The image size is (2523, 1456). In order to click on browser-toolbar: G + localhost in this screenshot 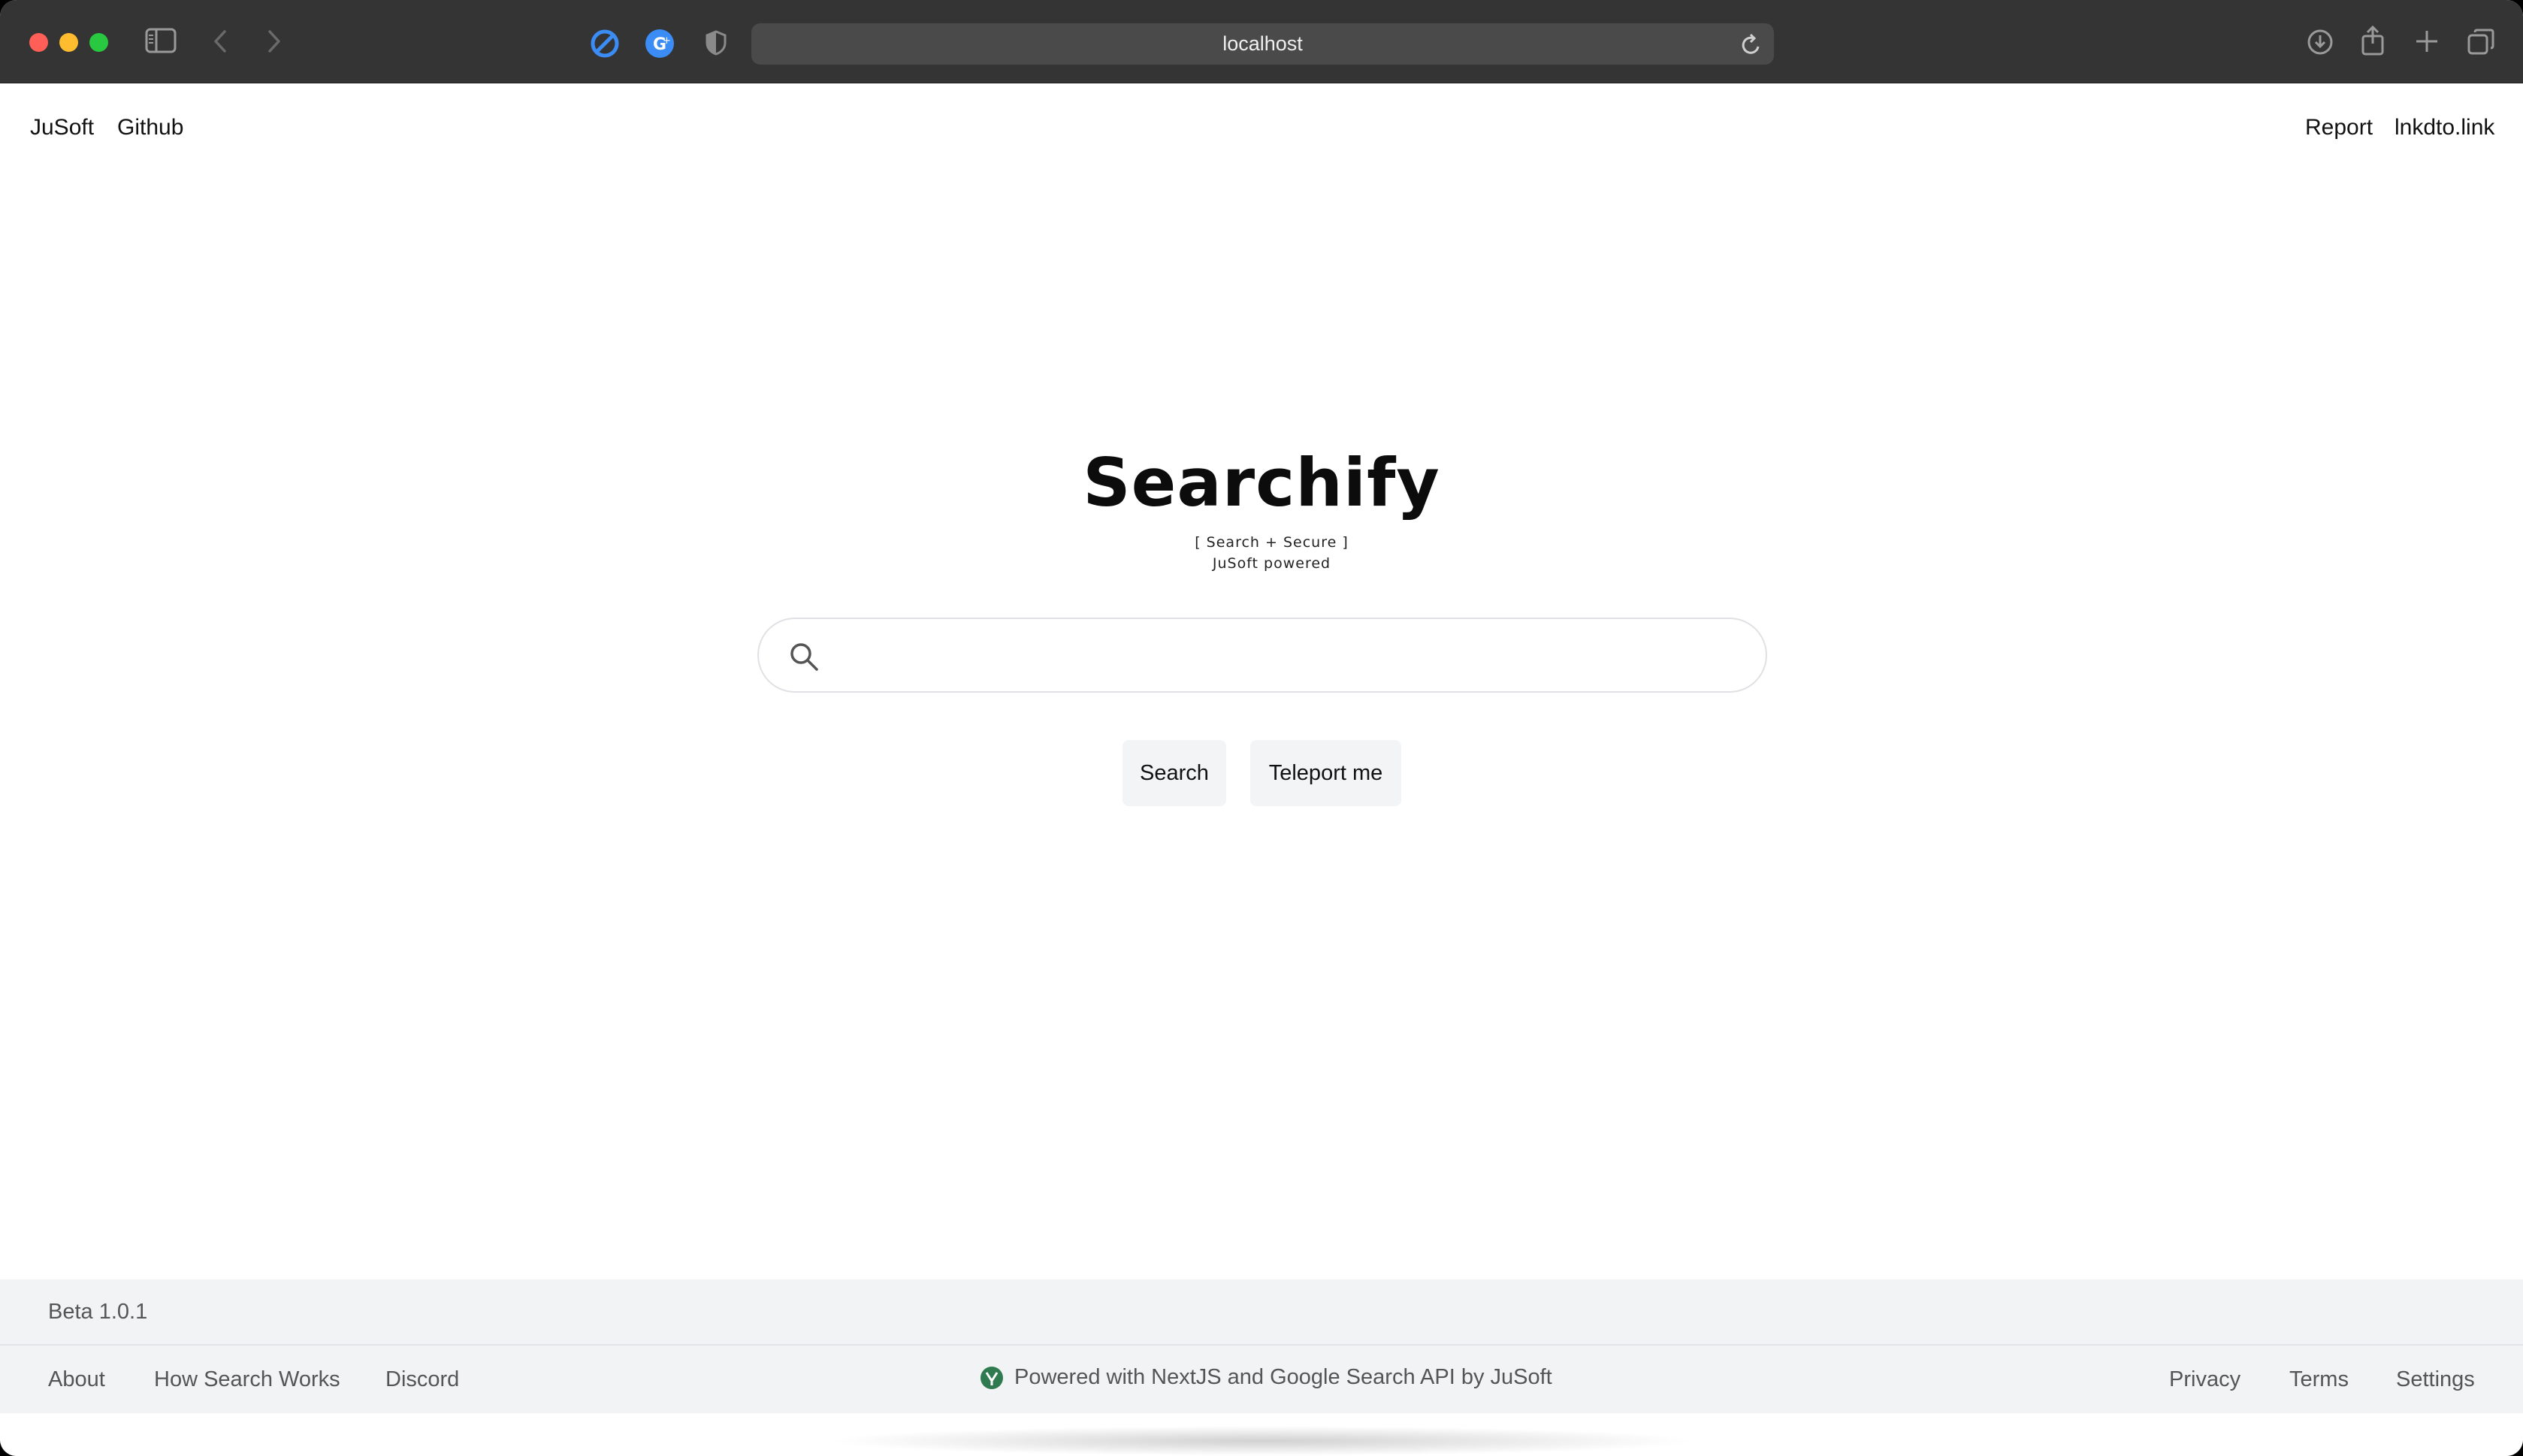, I will do `click(1261, 41)`.